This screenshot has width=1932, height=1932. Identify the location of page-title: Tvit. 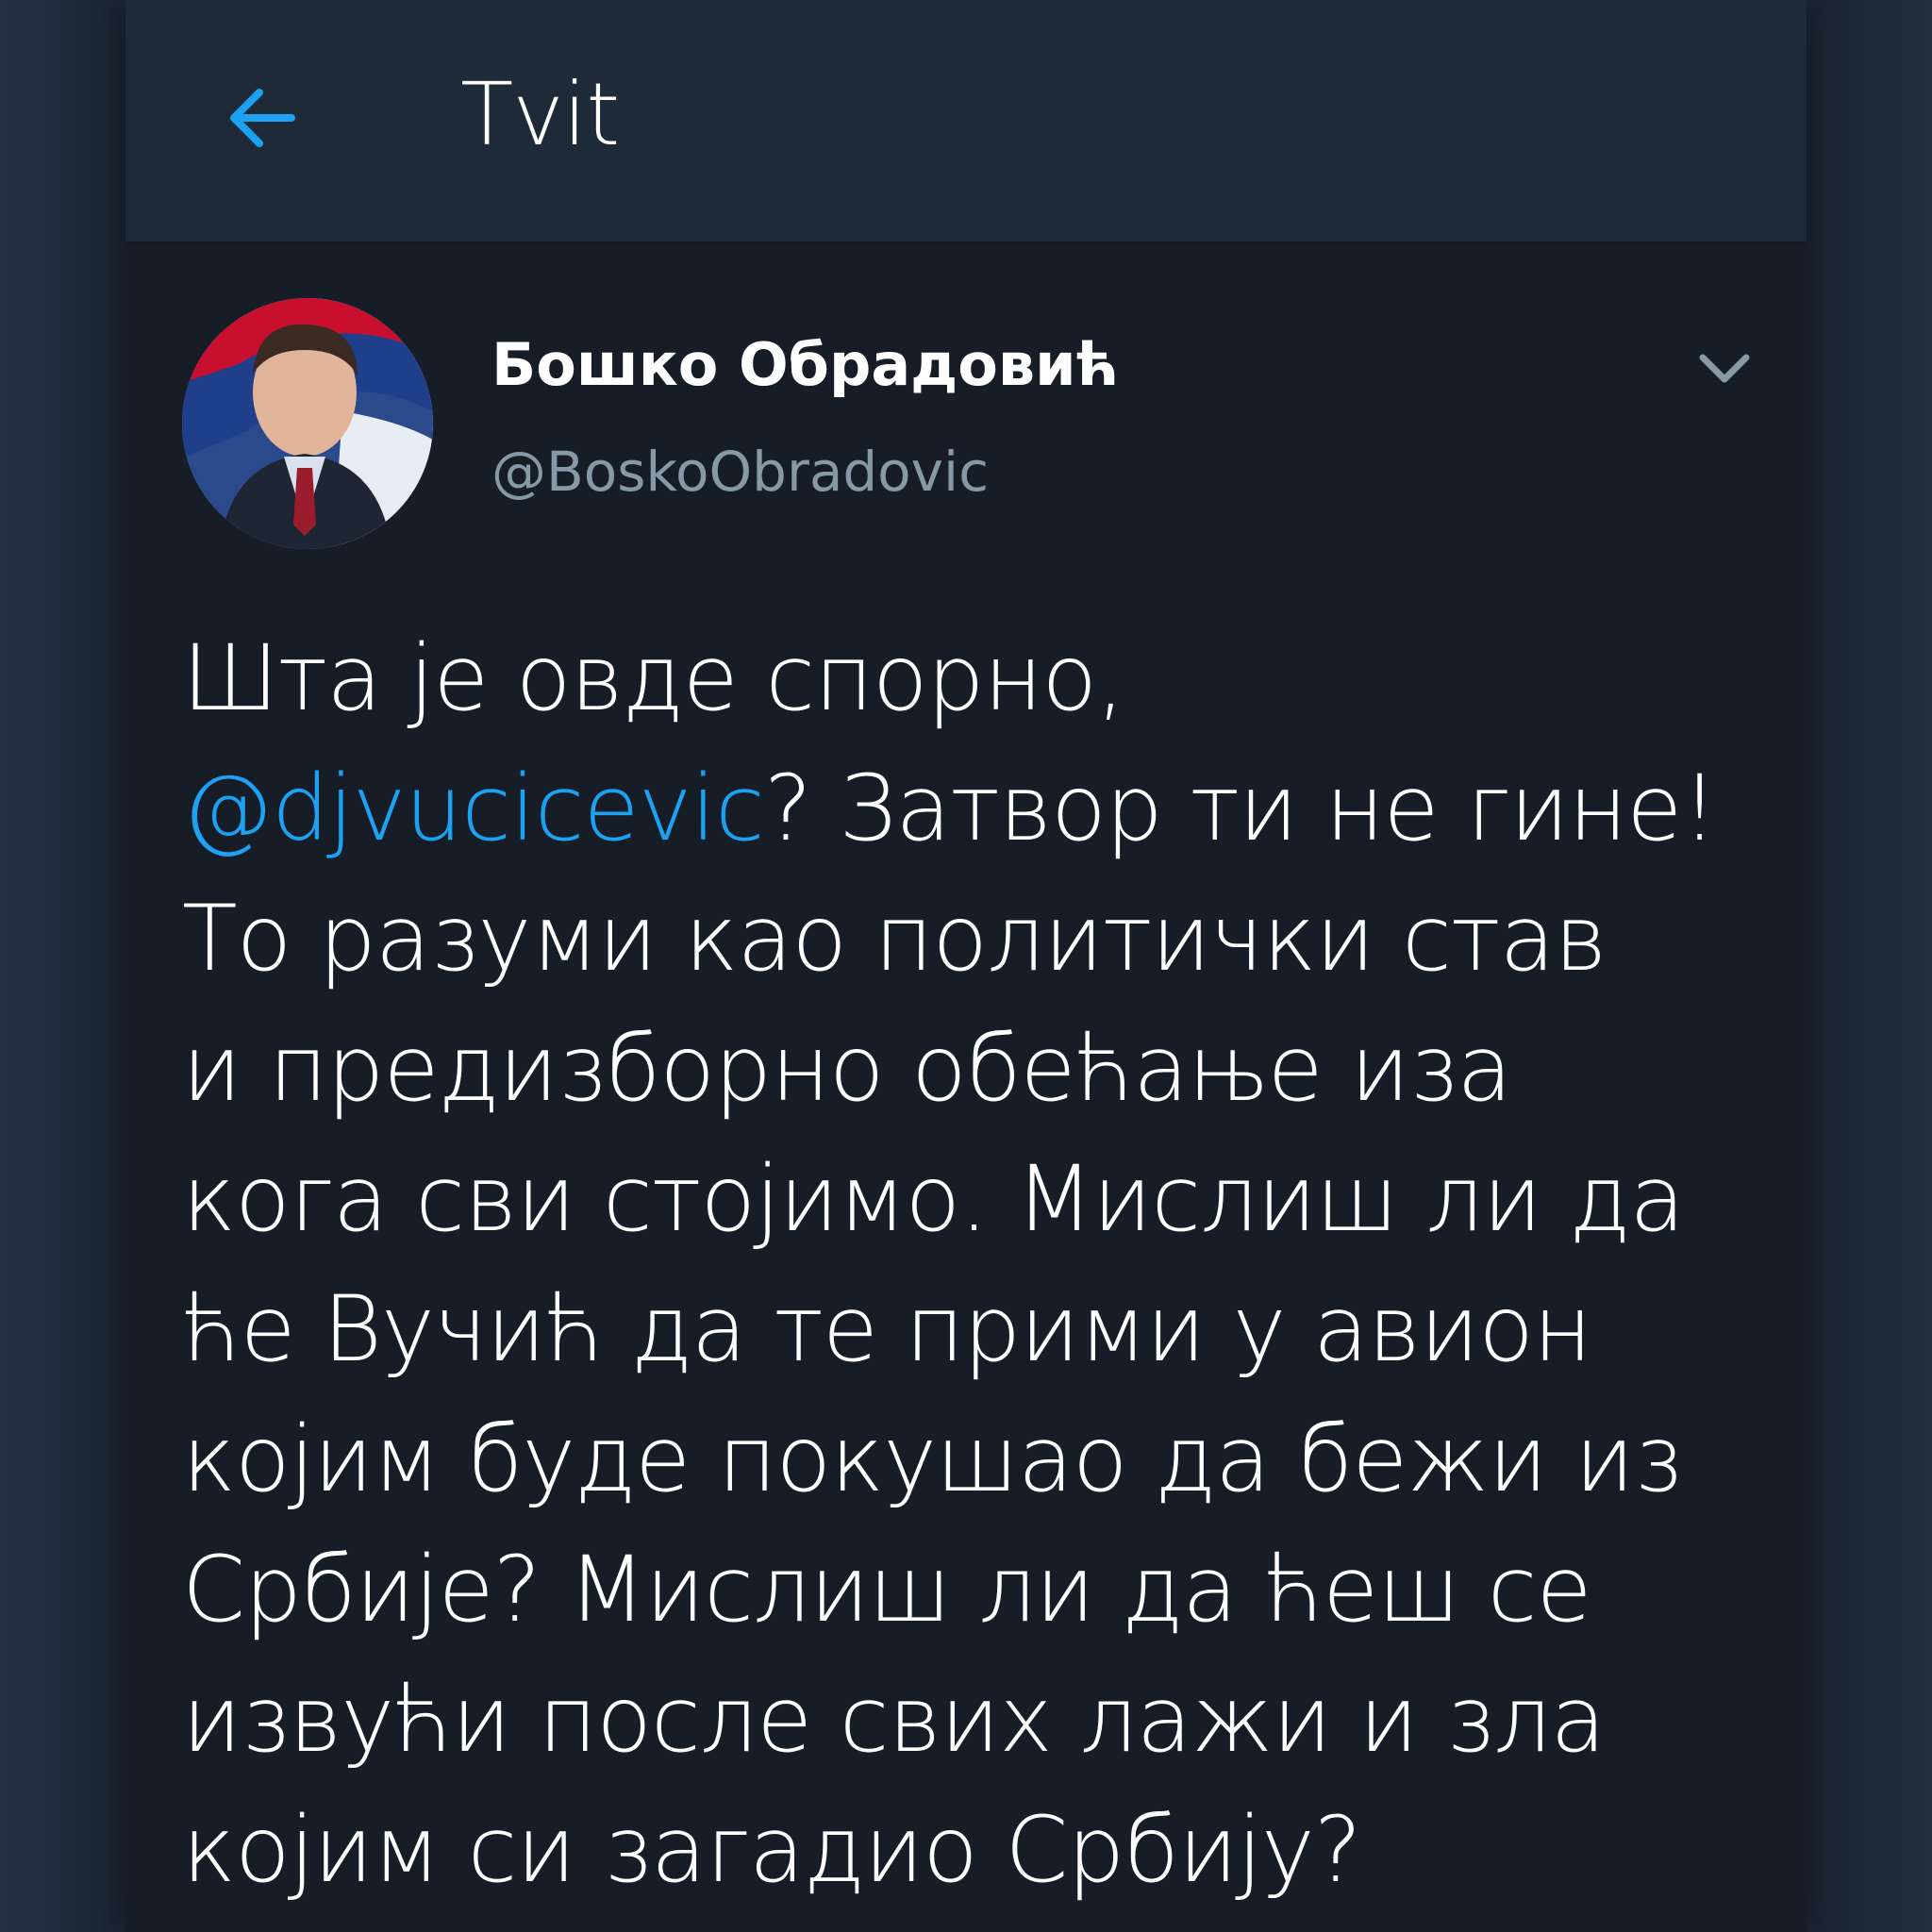
(540, 115).